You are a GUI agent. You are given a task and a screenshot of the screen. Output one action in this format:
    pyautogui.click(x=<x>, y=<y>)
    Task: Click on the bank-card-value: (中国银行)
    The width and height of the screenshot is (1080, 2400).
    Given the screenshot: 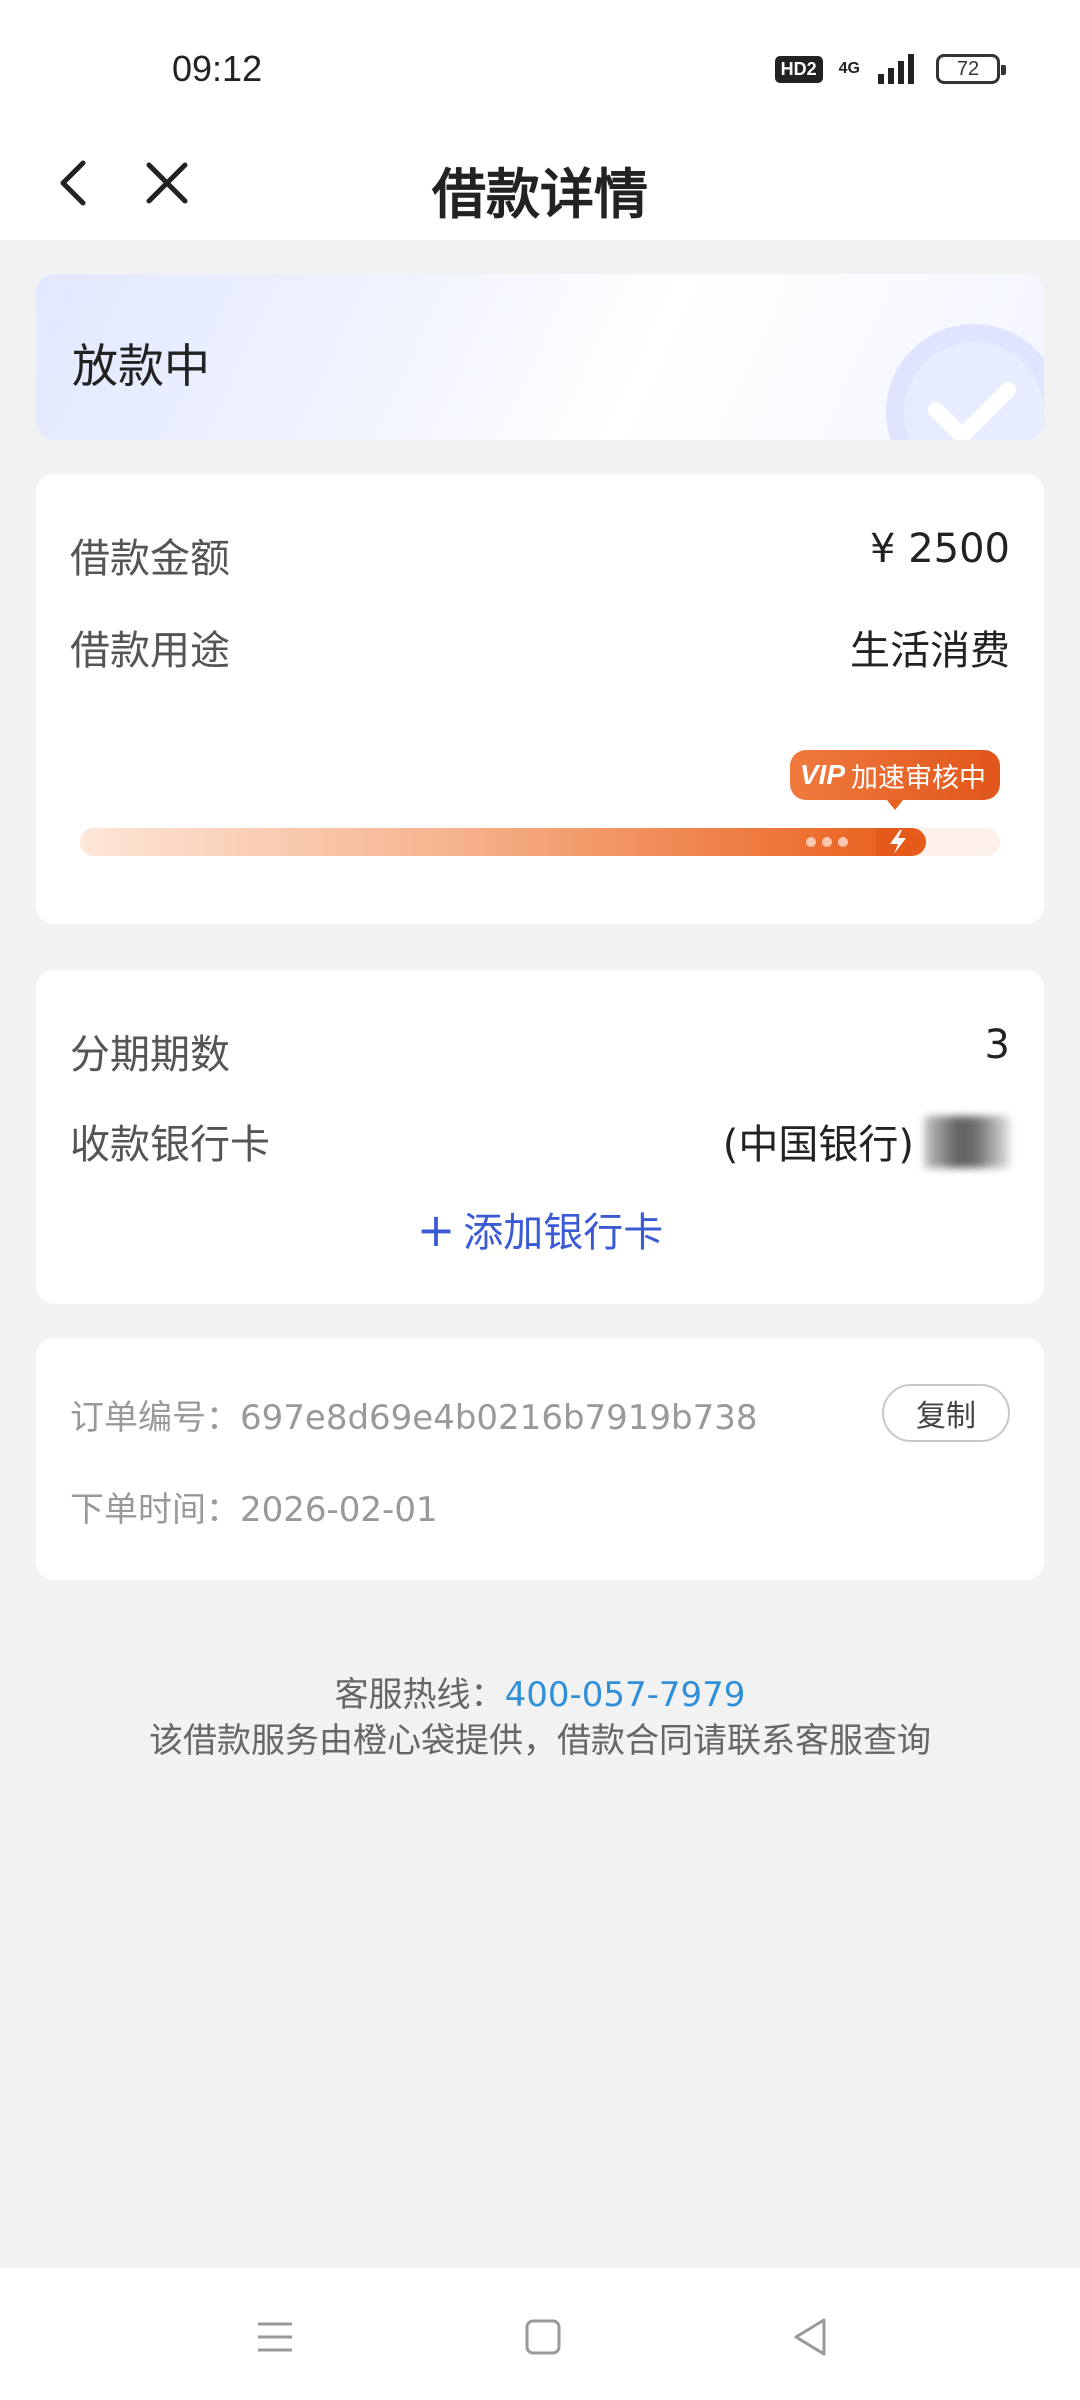 What is the action you would take?
    pyautogui.click(x=818, y=1145)
    